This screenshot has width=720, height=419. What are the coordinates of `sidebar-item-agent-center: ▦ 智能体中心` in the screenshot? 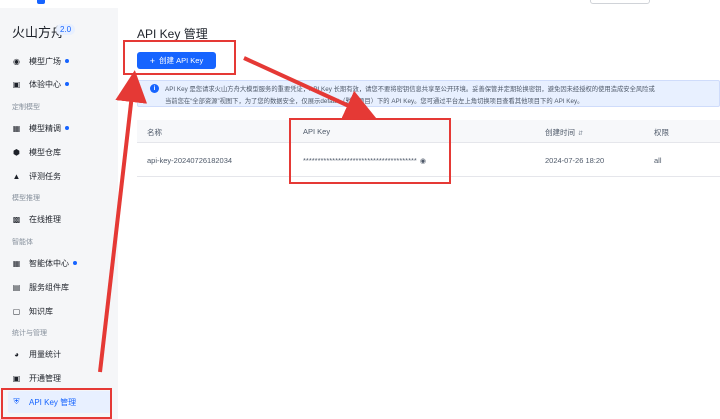 It's located at (60, 263).